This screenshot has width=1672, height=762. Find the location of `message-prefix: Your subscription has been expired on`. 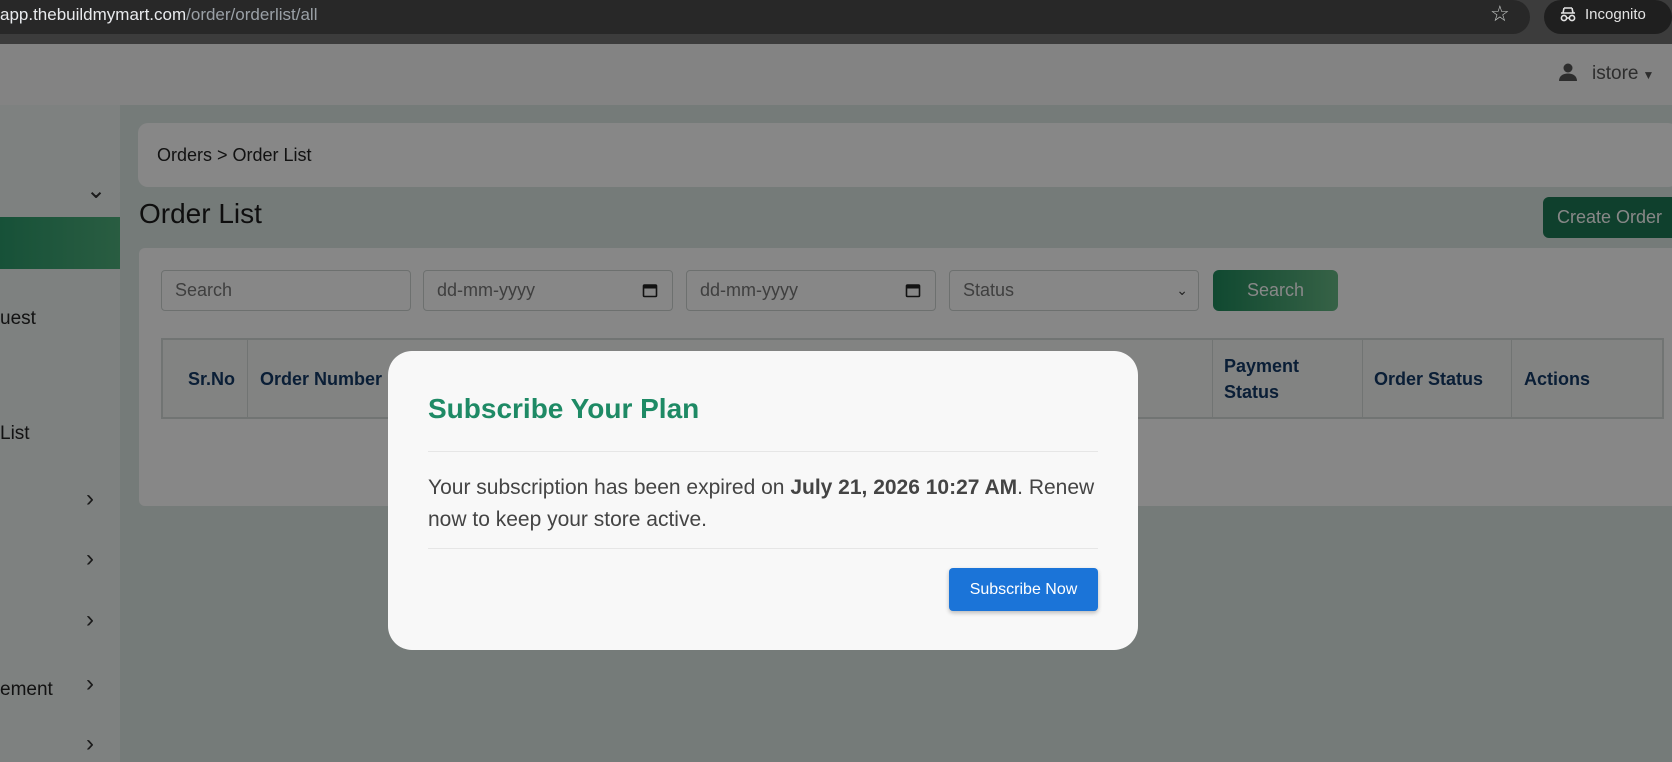

message-prefix: Your subscription has been expired on is located at coordinates (609, 487).